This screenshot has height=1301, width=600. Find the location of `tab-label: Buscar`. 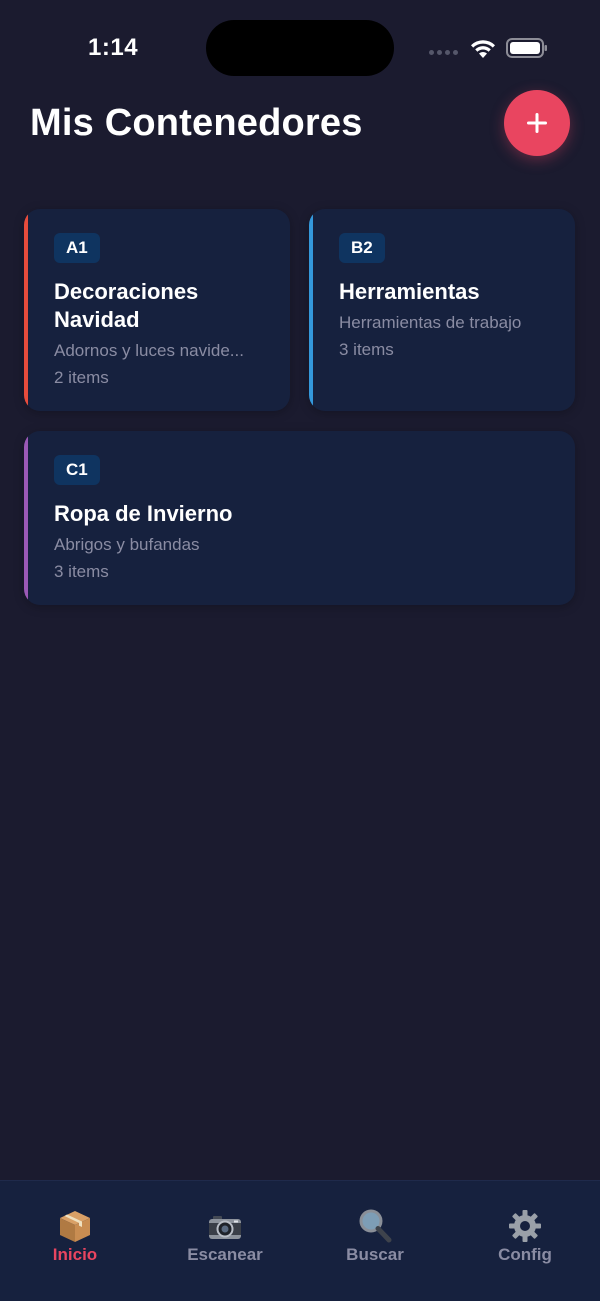

tab-label: Buscar is located at coordinates (375, 1254).